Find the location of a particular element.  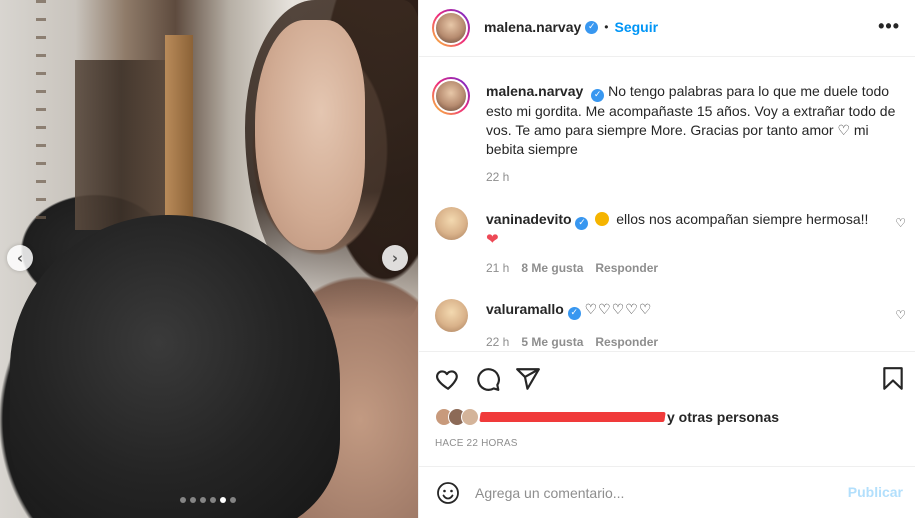

like-button is located at coordinates (448, 379).